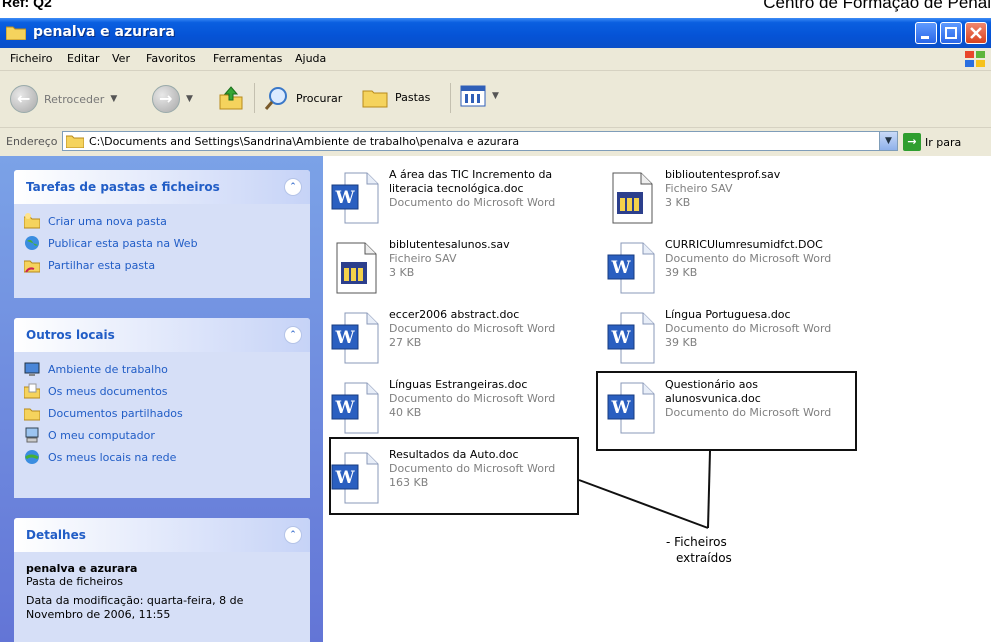  I want to click on callout-line1: Ficheiros, so click(700, 542).